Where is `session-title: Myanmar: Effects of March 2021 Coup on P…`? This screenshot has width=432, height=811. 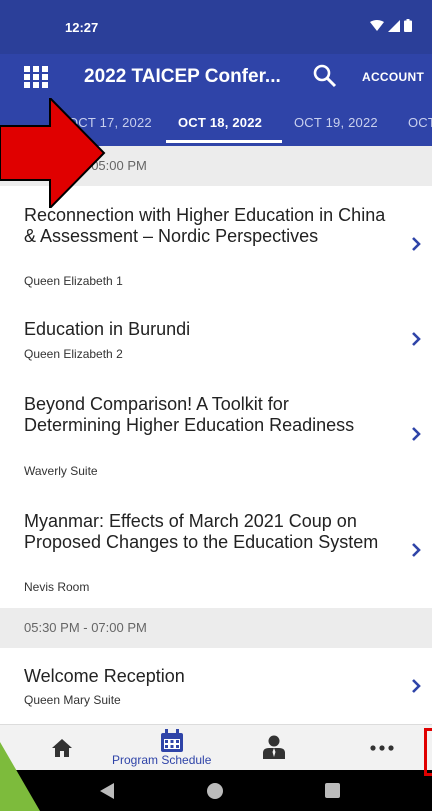
session-title: Myanmar: Effects of March 2021 Coup on P… is located at coordinates (201, 531).